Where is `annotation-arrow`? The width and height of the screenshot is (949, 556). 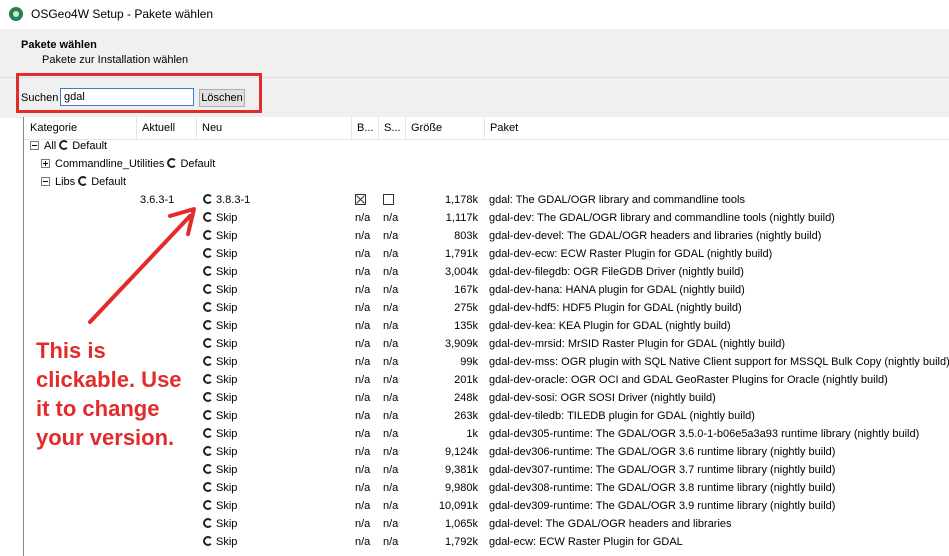
annotation-arrow is located at coordinates (142, 265).